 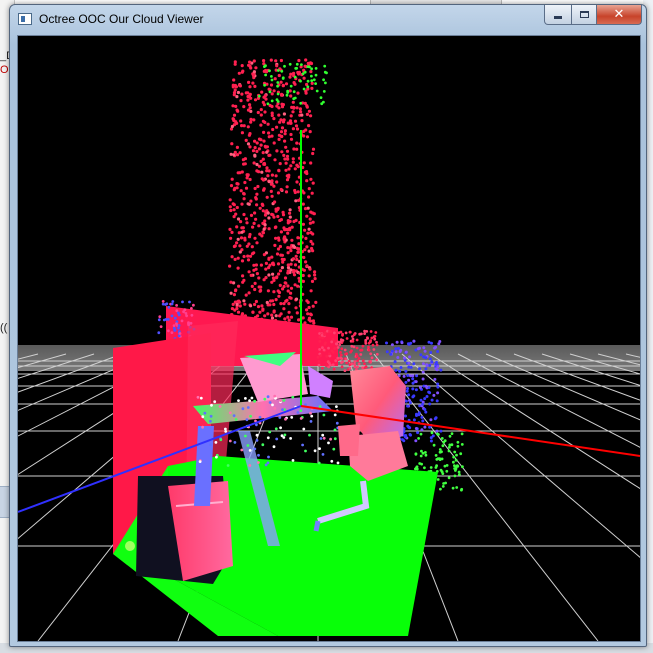 What do you see at coordinates (273, 209) in the screenshot?
I see `point-cloud-tower` at bounding box center [273, 209].